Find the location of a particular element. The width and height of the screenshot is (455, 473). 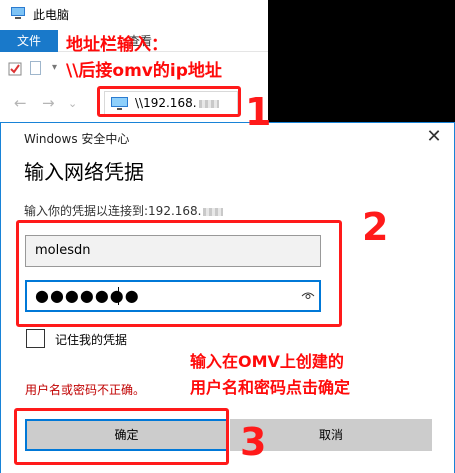

annotation-box-address is located at coordinates (169, 101).